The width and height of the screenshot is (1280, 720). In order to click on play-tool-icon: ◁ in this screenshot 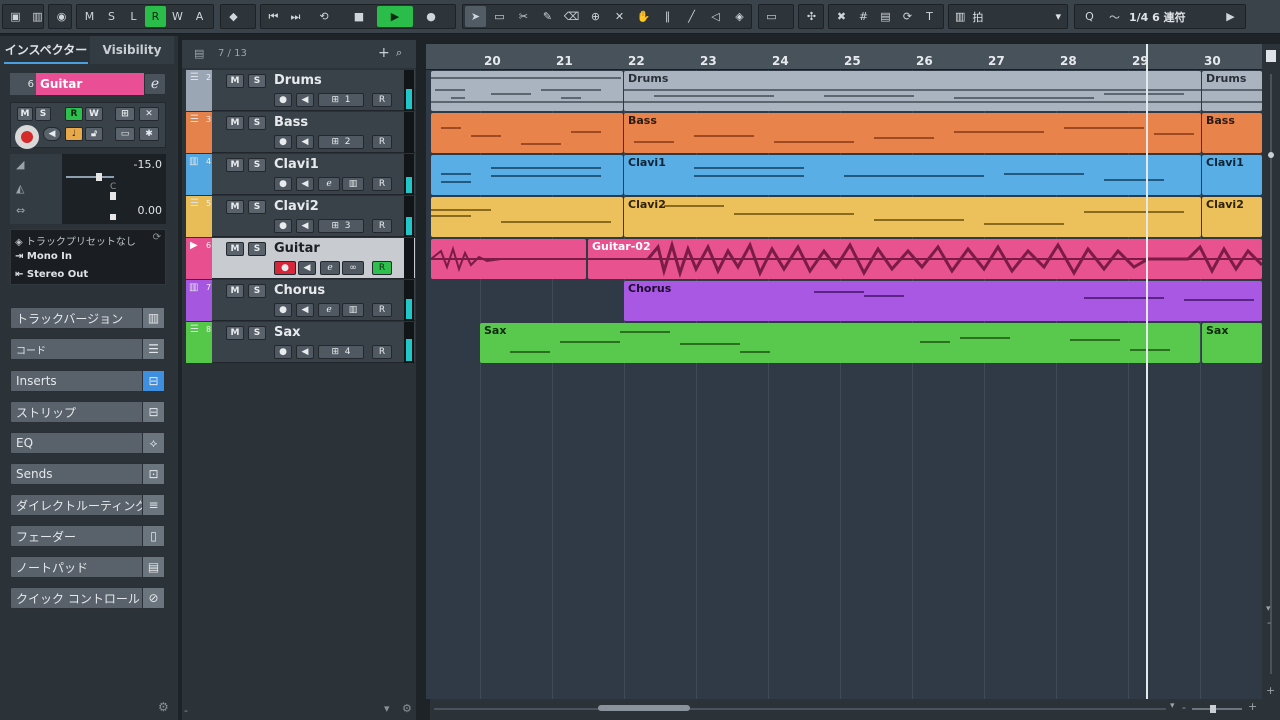, I will do `click(715, 16)`.